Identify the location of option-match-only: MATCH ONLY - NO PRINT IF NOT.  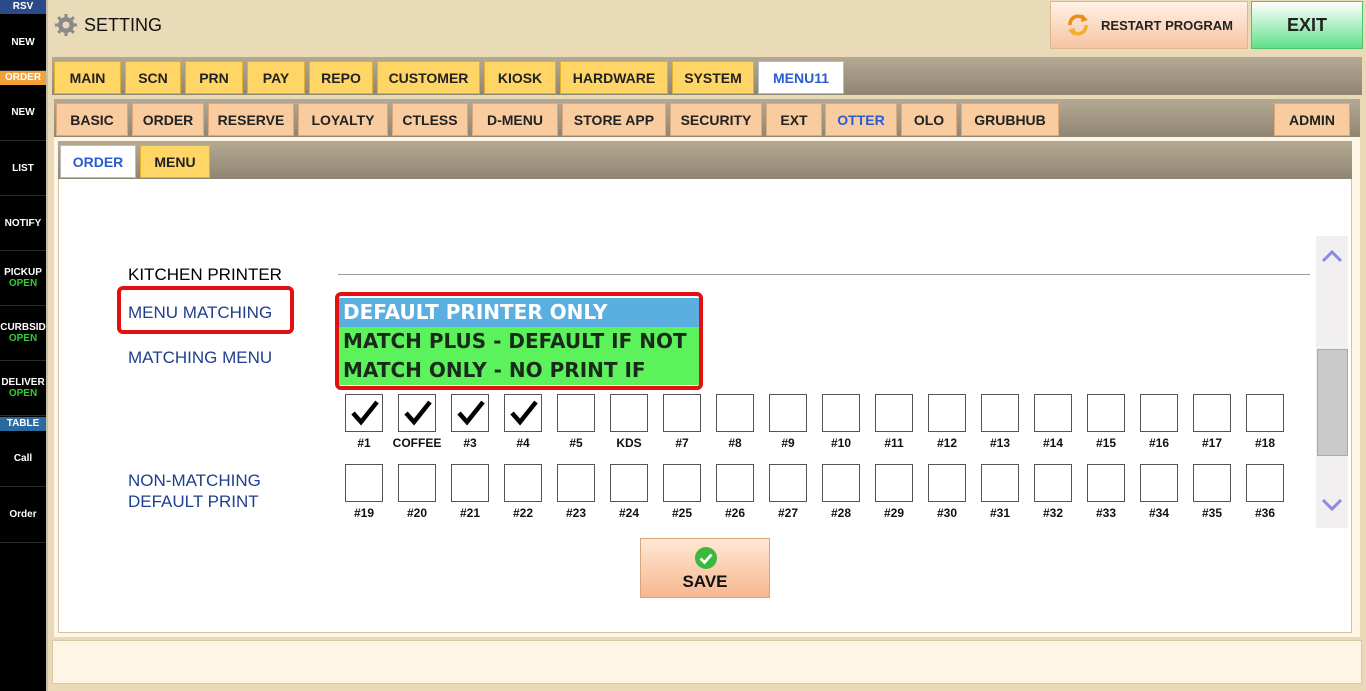
(519, 370).